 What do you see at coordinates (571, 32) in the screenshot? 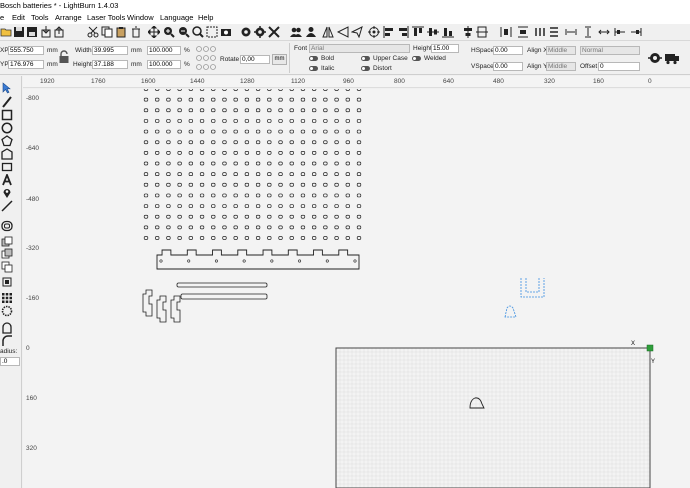
I see `space-h-icon` at bounding box center [571, 32].